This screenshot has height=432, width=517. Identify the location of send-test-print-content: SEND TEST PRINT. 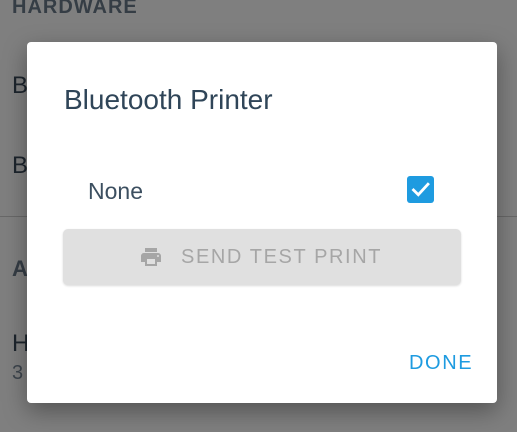
(260, 257).